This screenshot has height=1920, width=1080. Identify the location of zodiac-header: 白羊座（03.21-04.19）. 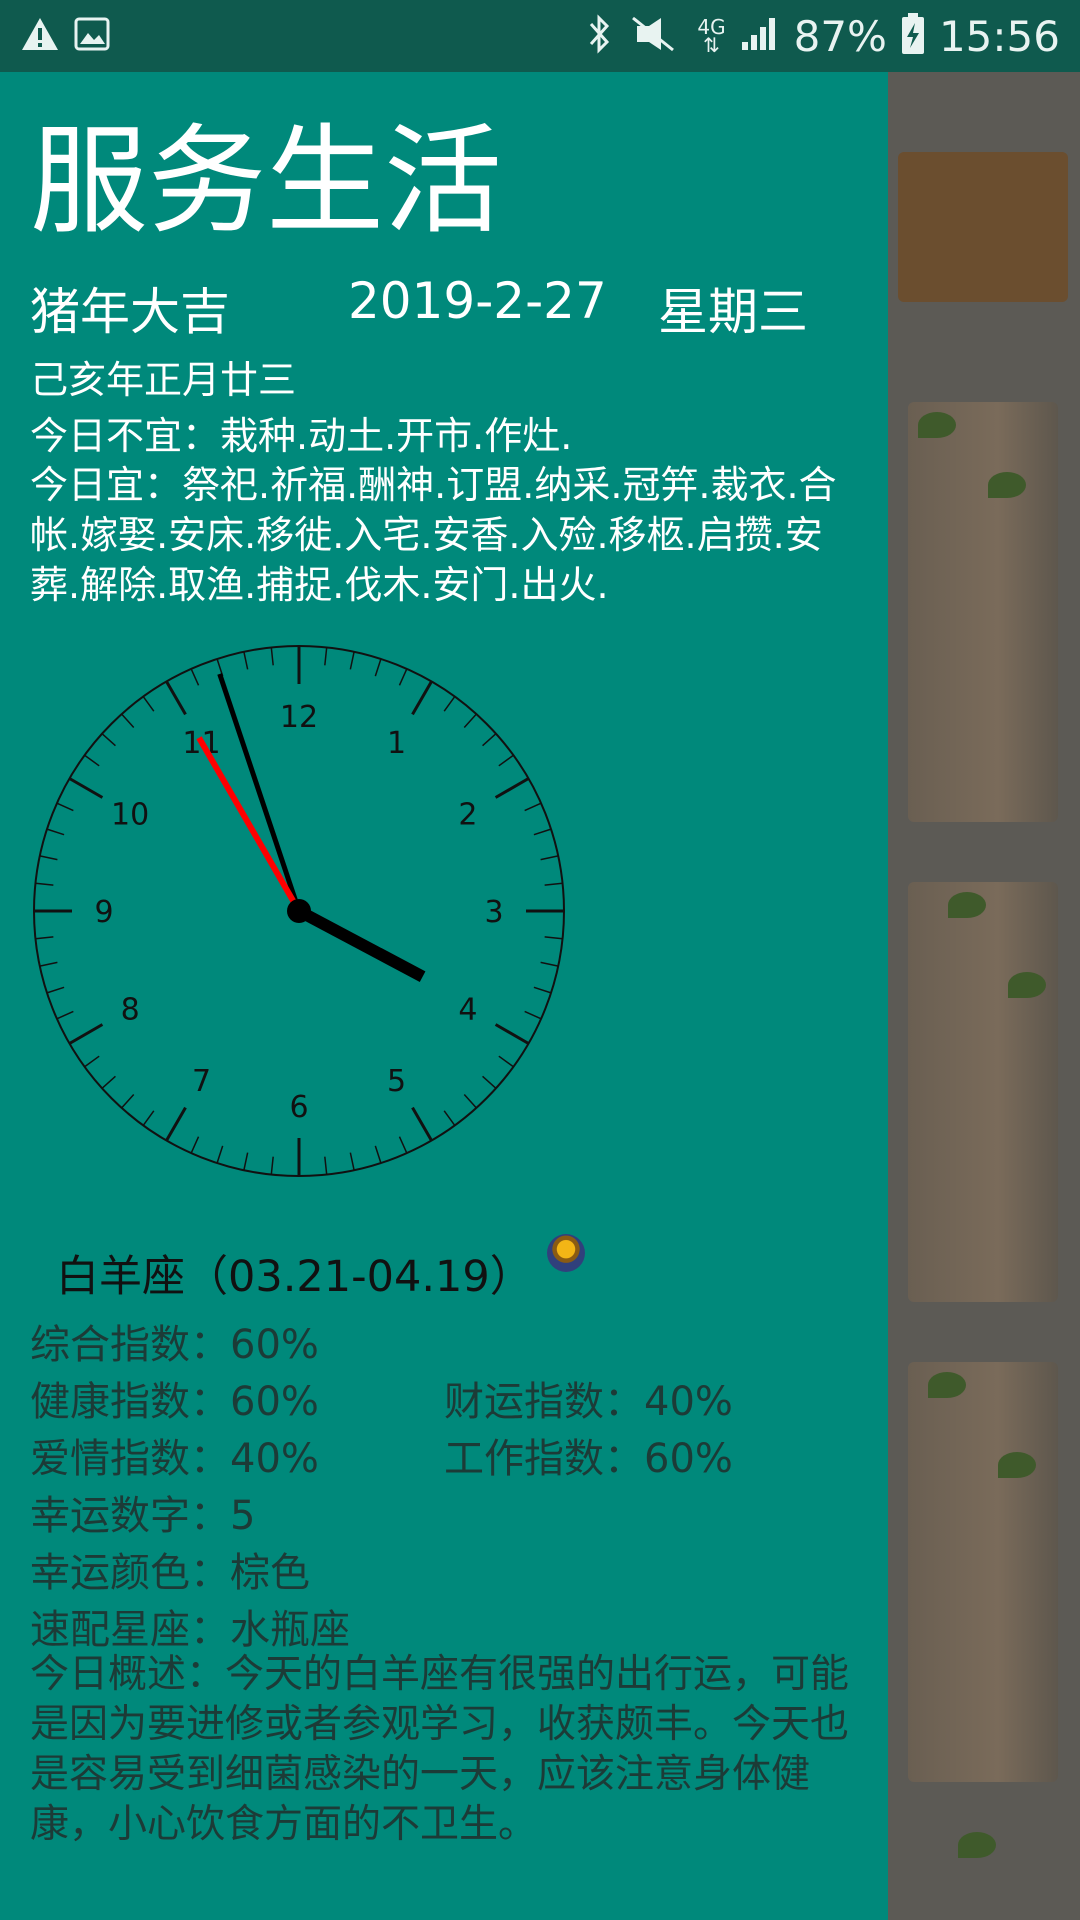
(320, 1269).